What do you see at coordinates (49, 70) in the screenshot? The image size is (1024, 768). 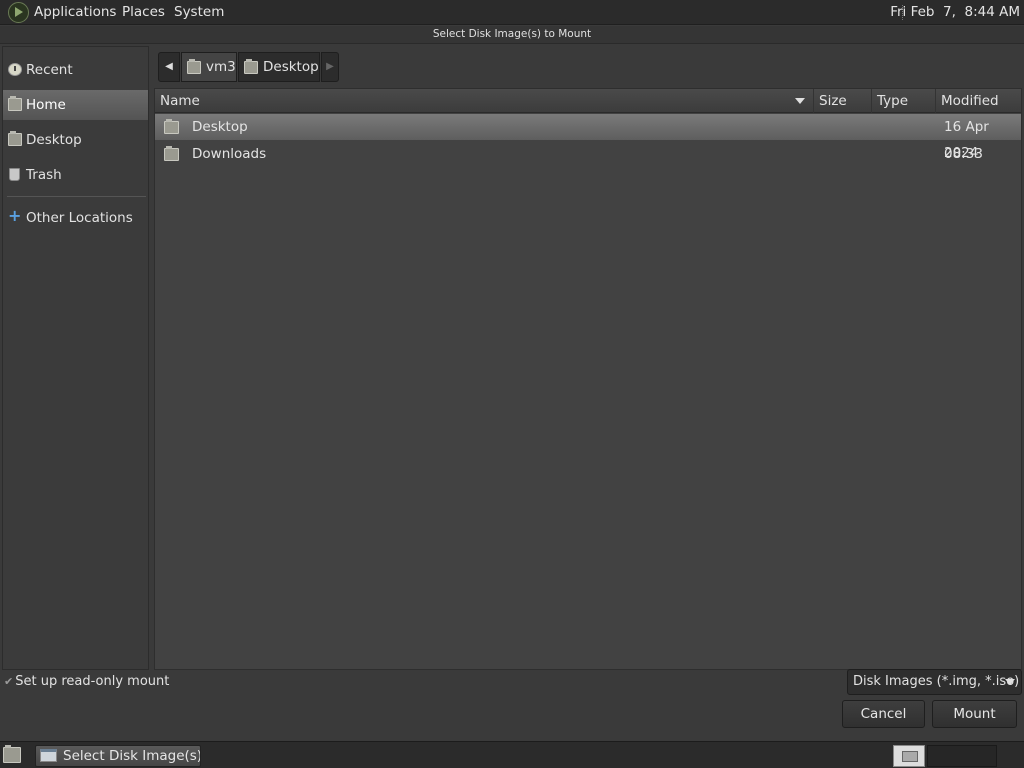 I see `sidebar-item-label: Recent` at bounding box center [49, 70].